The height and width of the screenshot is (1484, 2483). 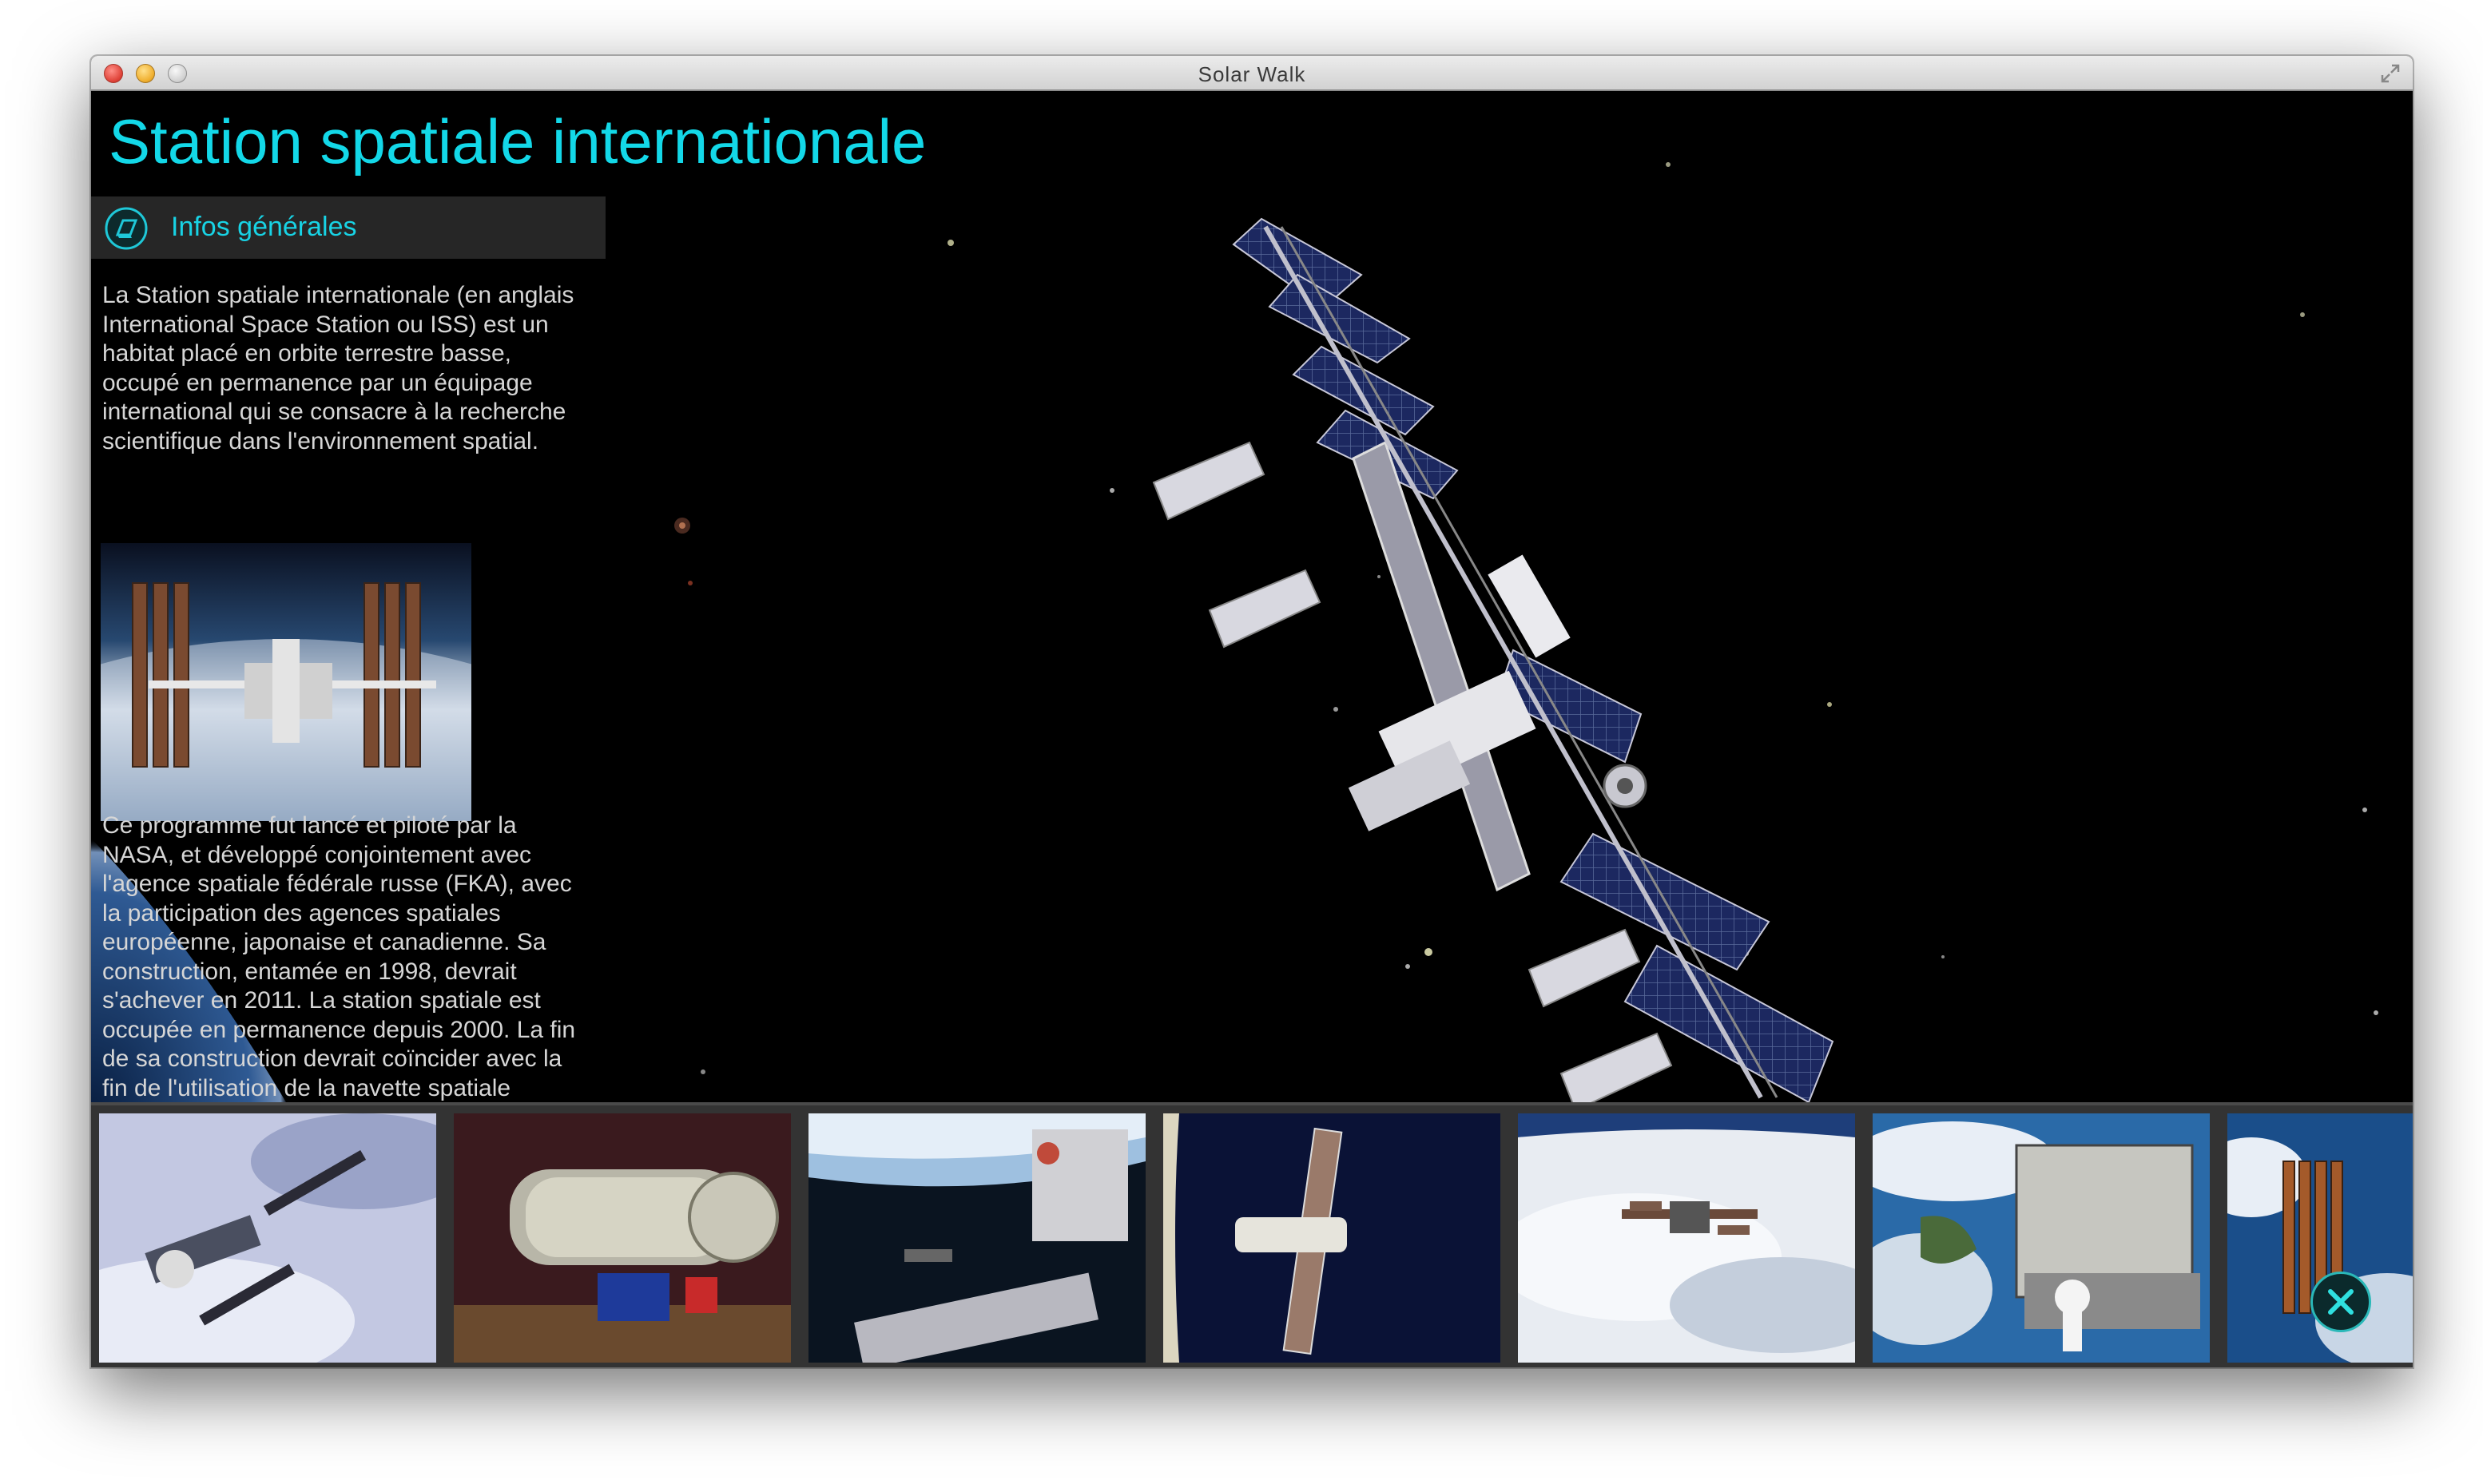 I want to click on section-label: Infos générales, so click(x=264, y=227).